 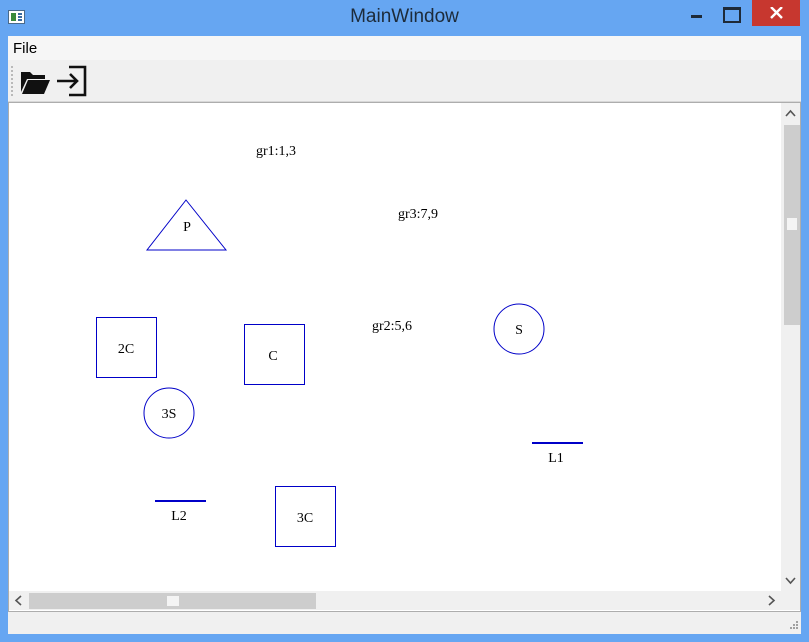 I want to click on toolbar, so click(x=404, y=81).